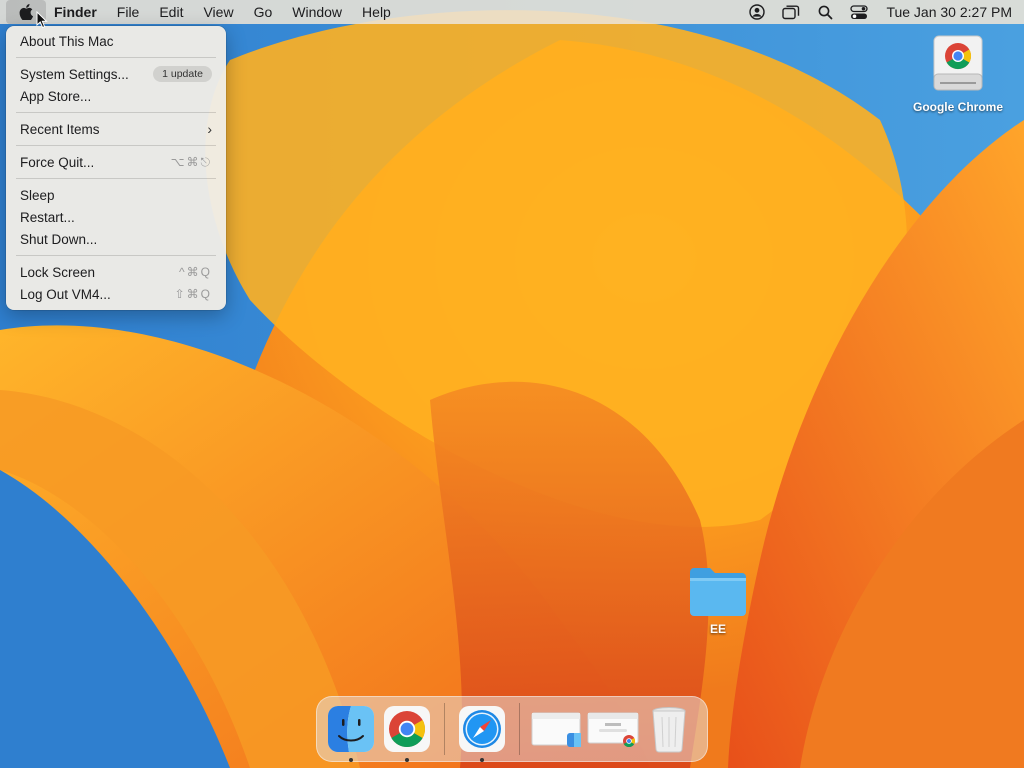 The height and width of the screenshot is (768, 1024). I want to click on finder-window-thumbnail, so click(556, 729).